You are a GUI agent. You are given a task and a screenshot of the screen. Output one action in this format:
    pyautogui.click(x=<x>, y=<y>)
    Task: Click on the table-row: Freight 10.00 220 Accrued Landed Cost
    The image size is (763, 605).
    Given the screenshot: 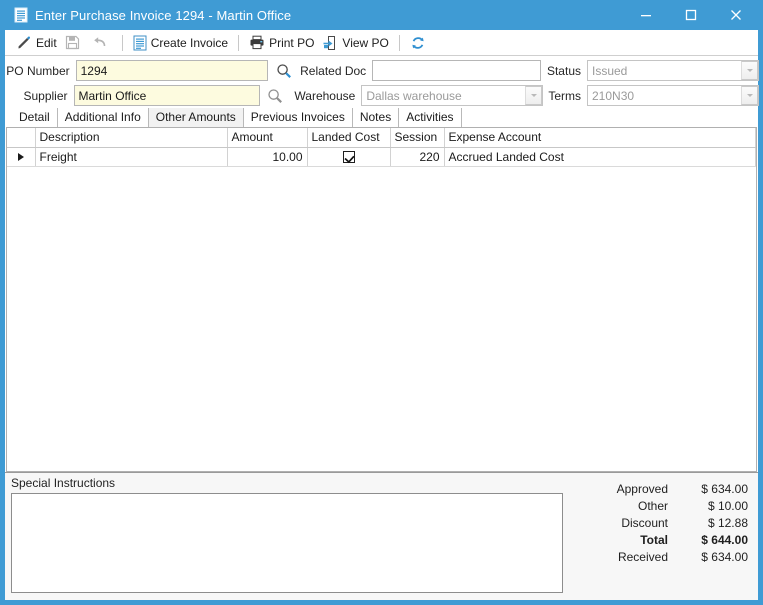 What is the action you would take?
    pyautogui.click(x=381, y=157)
    